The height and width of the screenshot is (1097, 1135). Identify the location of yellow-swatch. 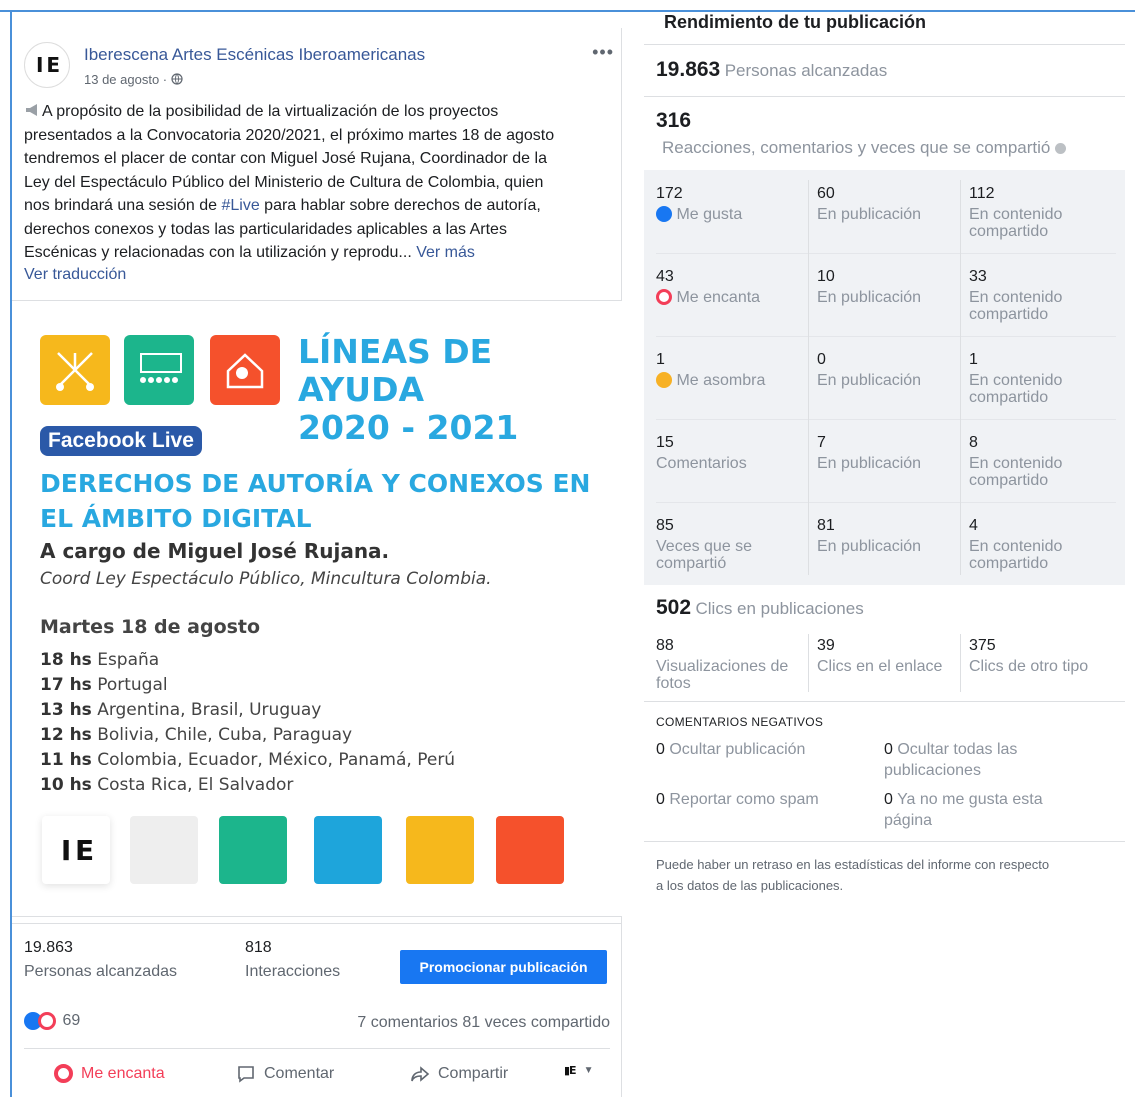
(440, 850).